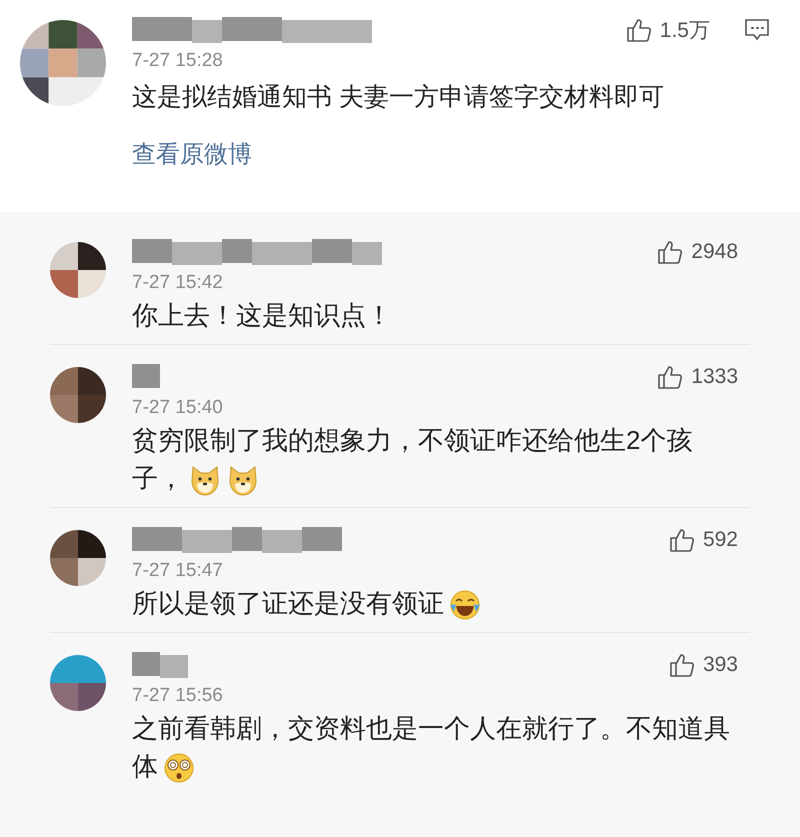 The image size is (800, 837). Describe the element at coordinates (757, 30) in the screenshot. I see `comment-icon` at that location.